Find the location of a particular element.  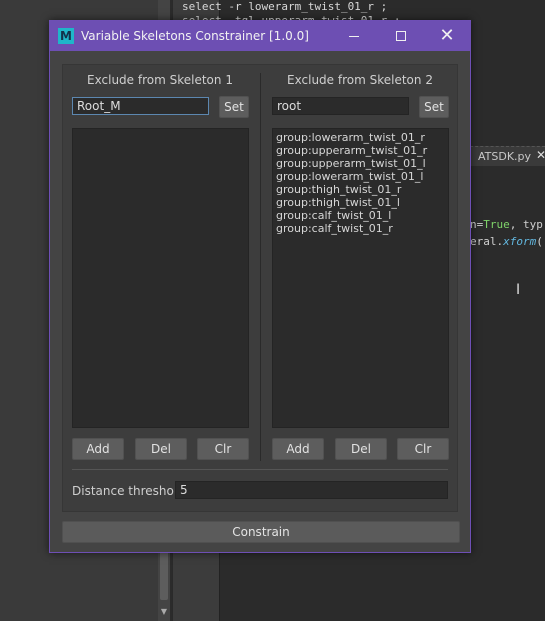

skeleton1-title: Exclude from Skeleton 1 is located at coordinates (160, 80).